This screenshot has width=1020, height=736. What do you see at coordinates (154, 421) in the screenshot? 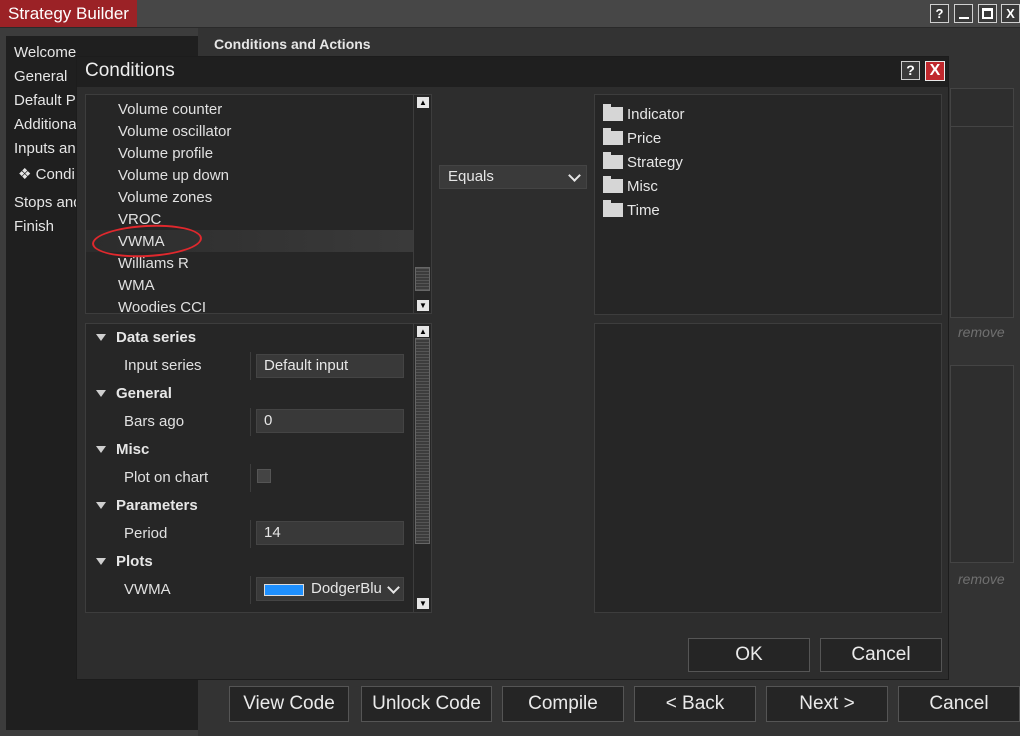
I see `bars-ago-label: Bars ago` at bounding box center [154, 421].